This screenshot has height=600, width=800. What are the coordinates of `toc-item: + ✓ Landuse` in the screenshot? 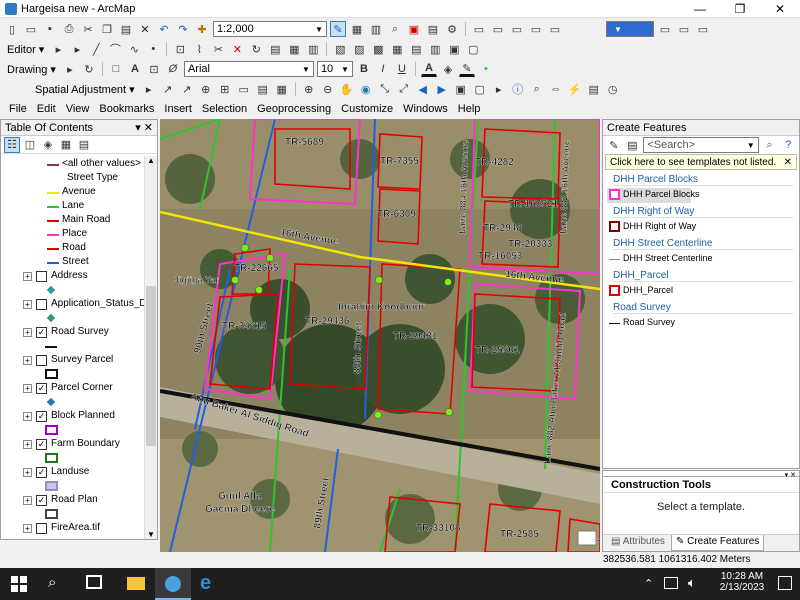 It's located at (73, 473).